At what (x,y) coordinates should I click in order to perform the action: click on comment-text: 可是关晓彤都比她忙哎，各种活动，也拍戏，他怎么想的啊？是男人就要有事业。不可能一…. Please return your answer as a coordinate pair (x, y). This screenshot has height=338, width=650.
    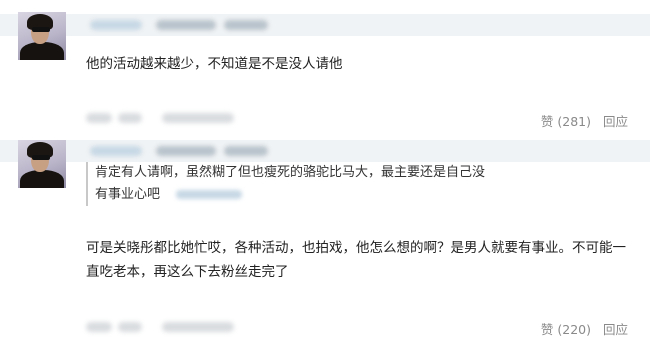
    Looking at the image, I should click on (358, 260).